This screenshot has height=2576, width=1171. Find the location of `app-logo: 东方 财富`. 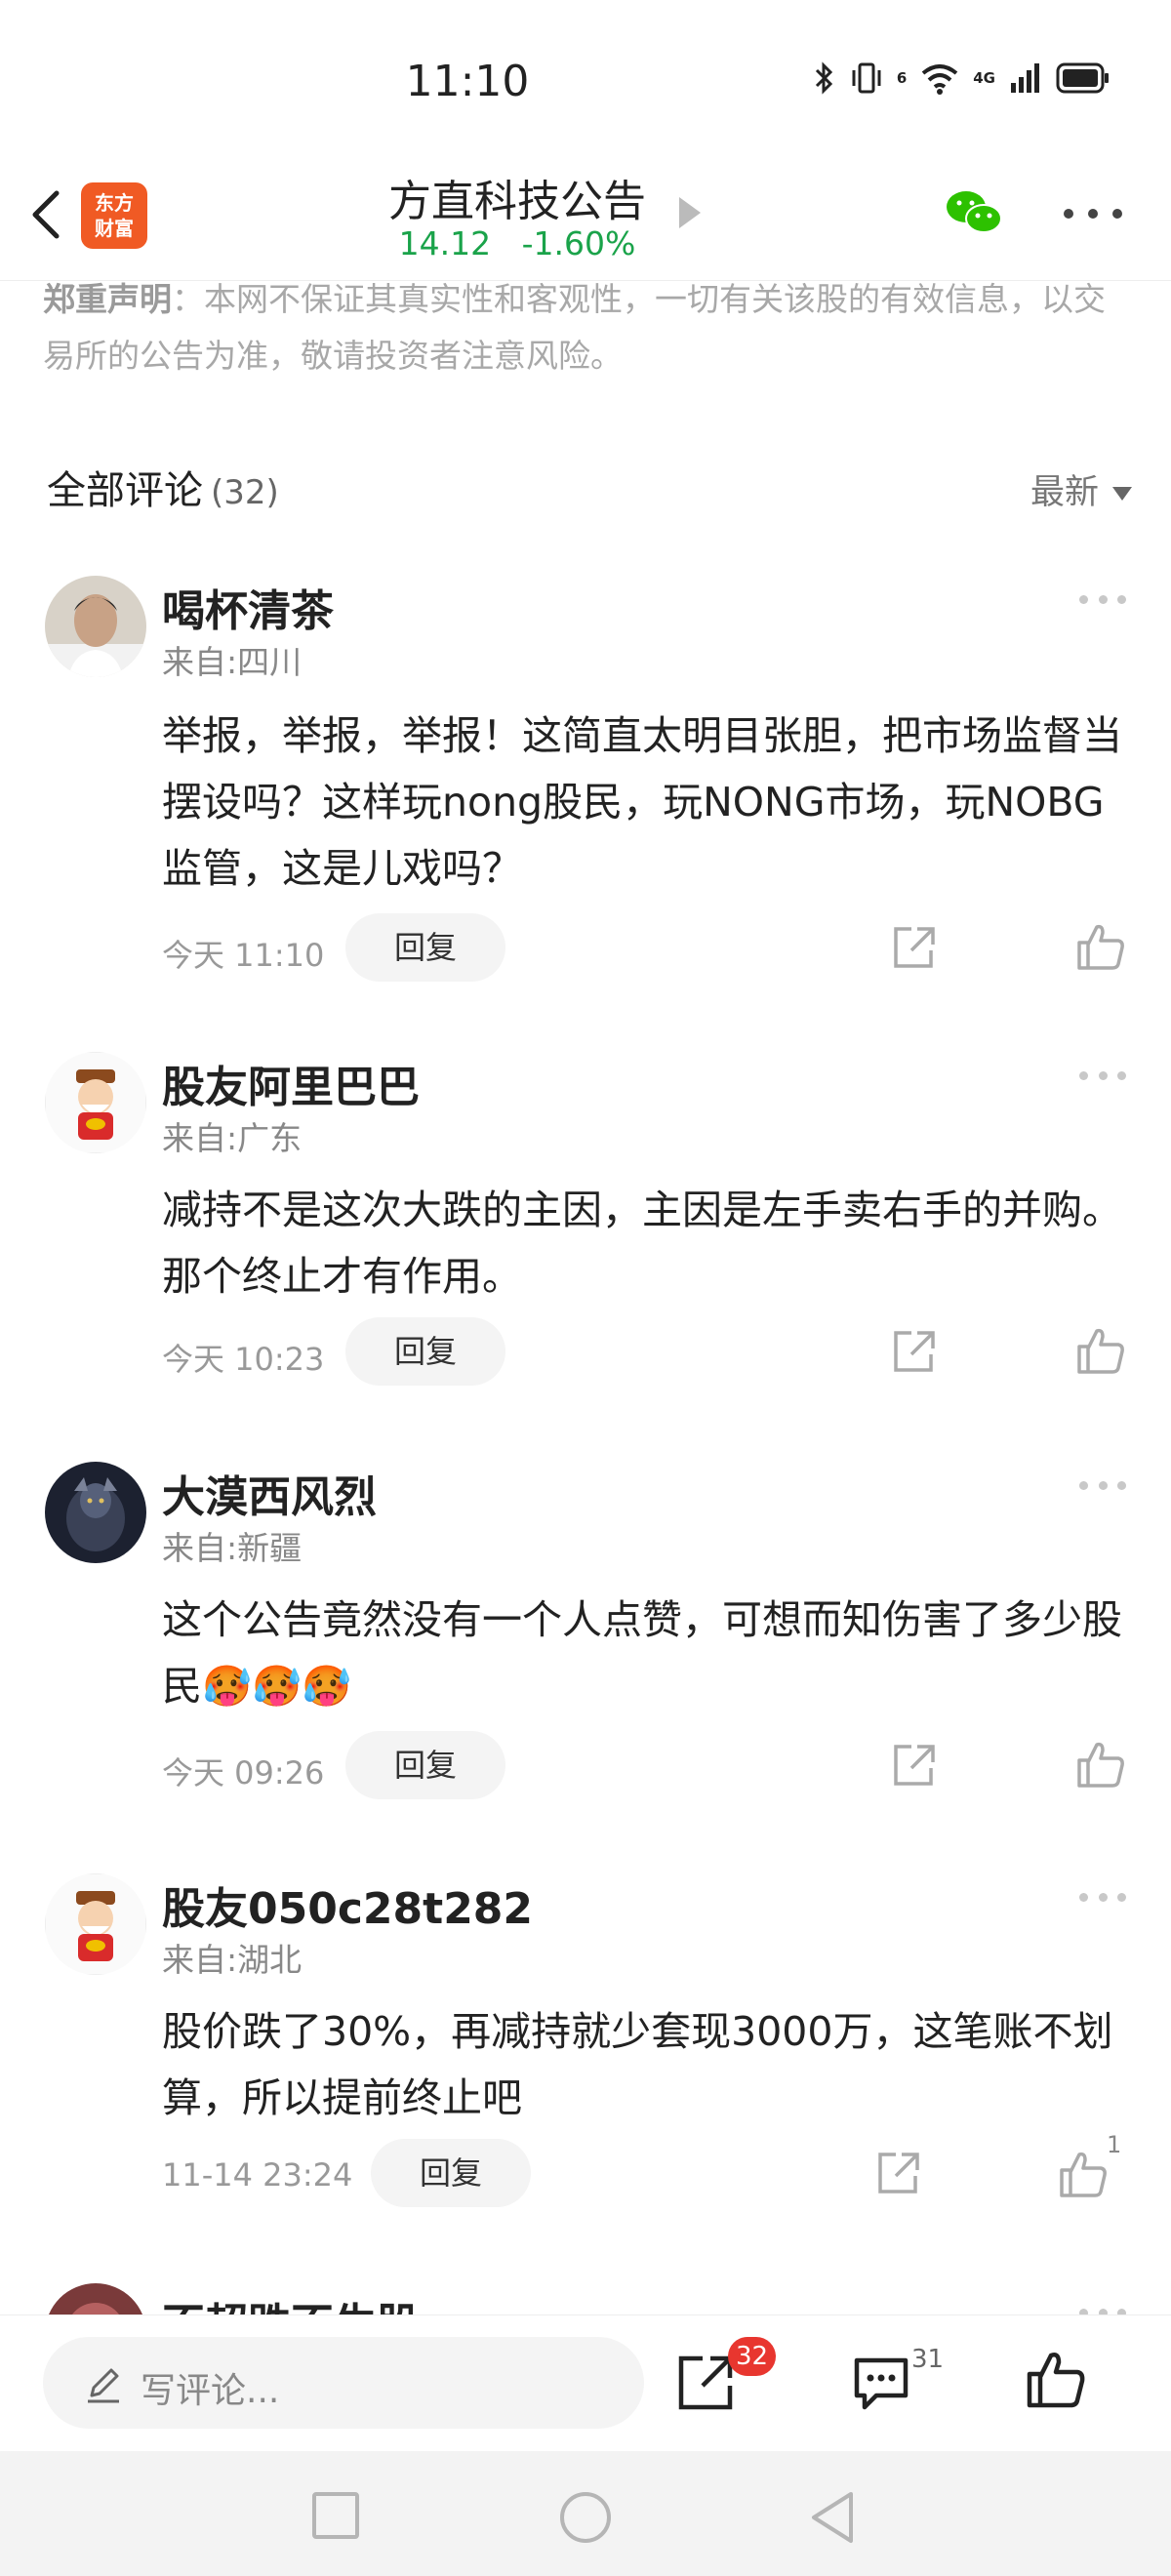

app-logo: 东方 财富 is located at coordinates (114, 215).